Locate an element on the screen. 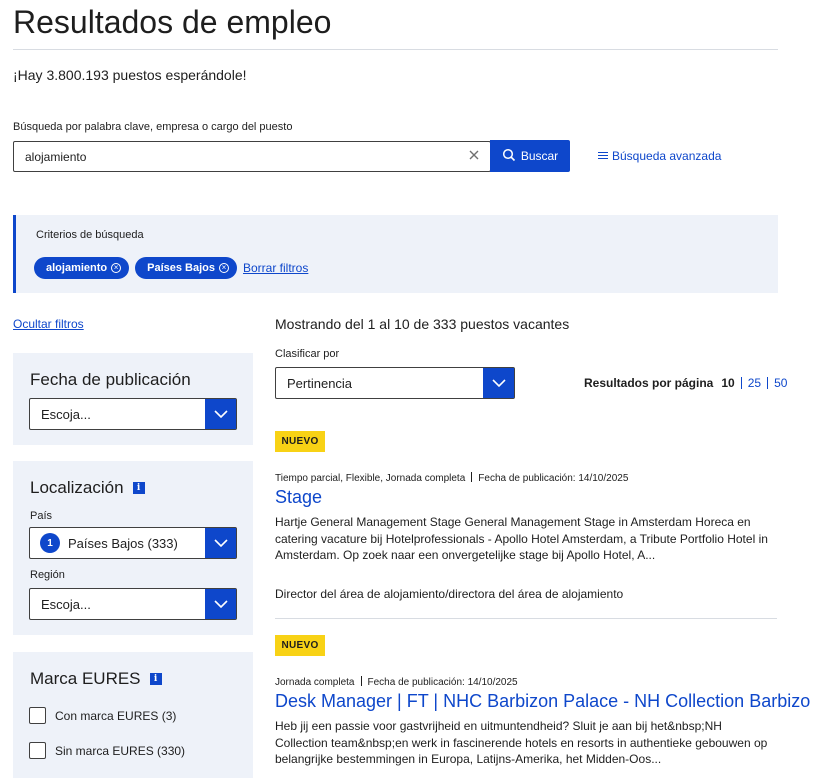 The height and width of the screenshot is (778, 820). eures-option-label: Con marca EURES (3) is located at coordinates (116, 715).